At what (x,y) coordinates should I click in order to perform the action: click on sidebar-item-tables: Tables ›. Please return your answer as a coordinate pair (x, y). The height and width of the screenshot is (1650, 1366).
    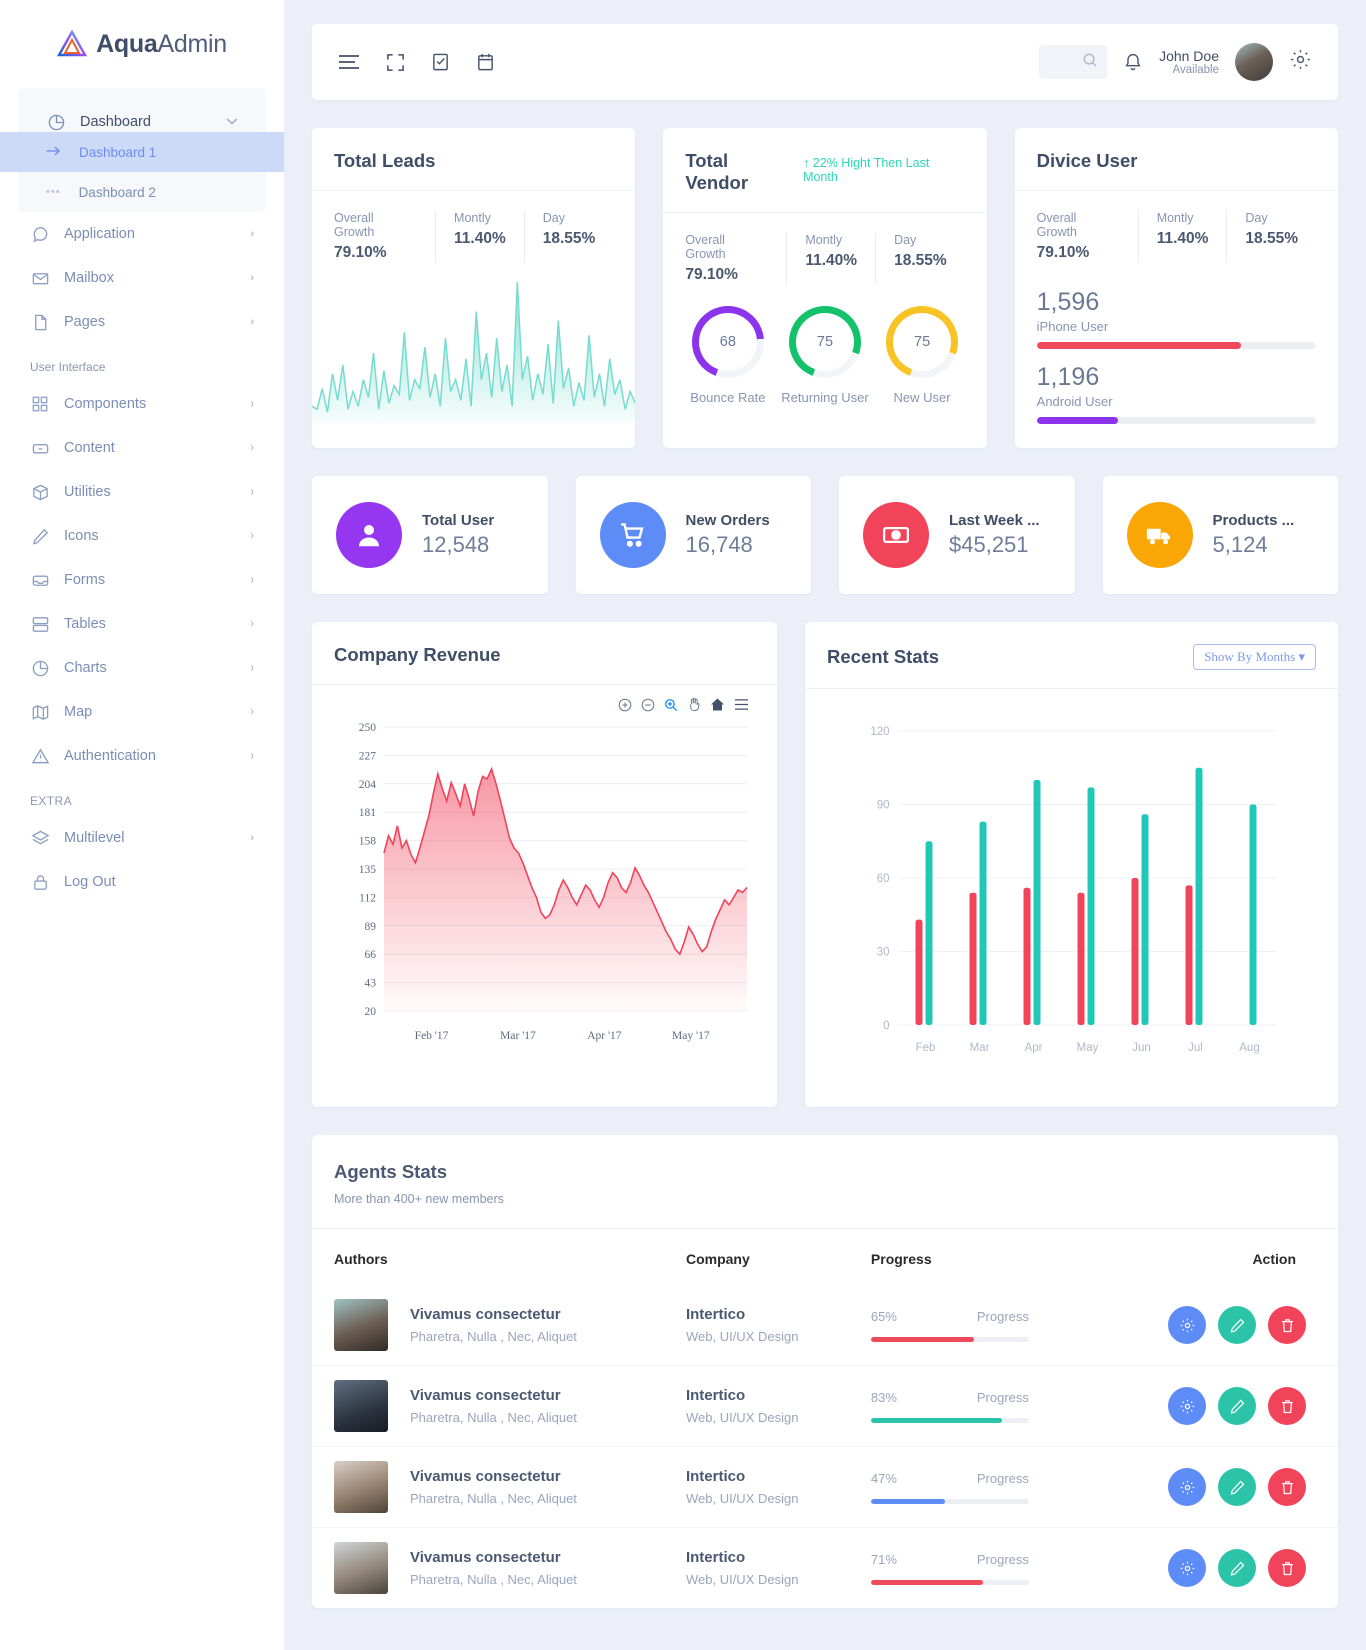
    Looking at the image, I should click on (142, 624).